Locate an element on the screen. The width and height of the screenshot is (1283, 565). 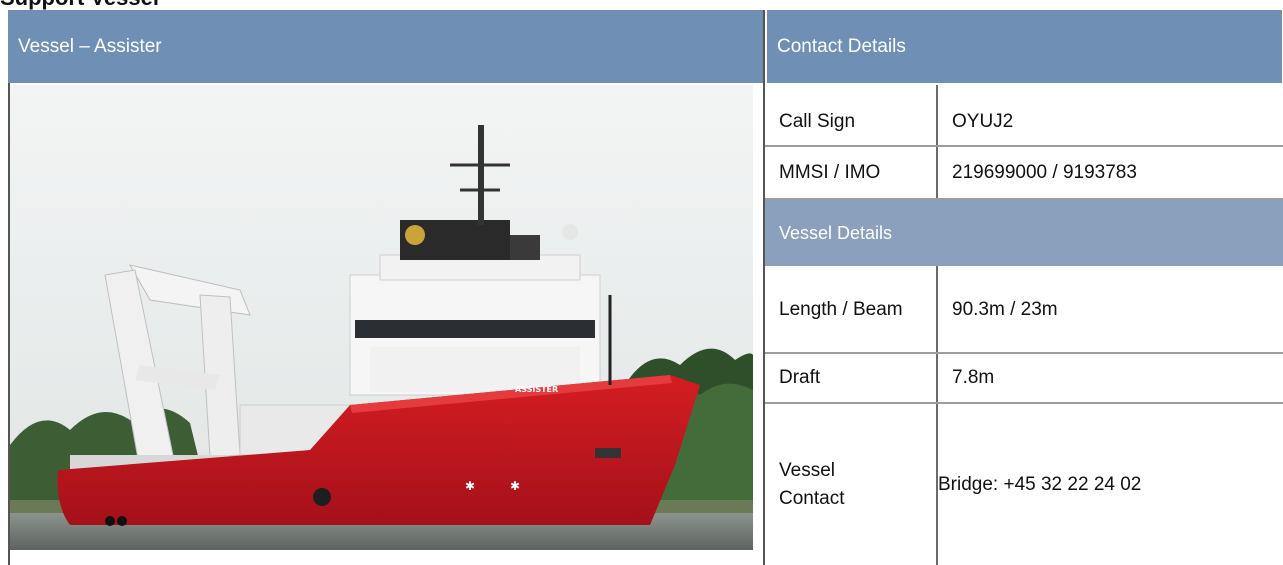
call-sign-label: Call Sign is located at coordinates (817, 121).